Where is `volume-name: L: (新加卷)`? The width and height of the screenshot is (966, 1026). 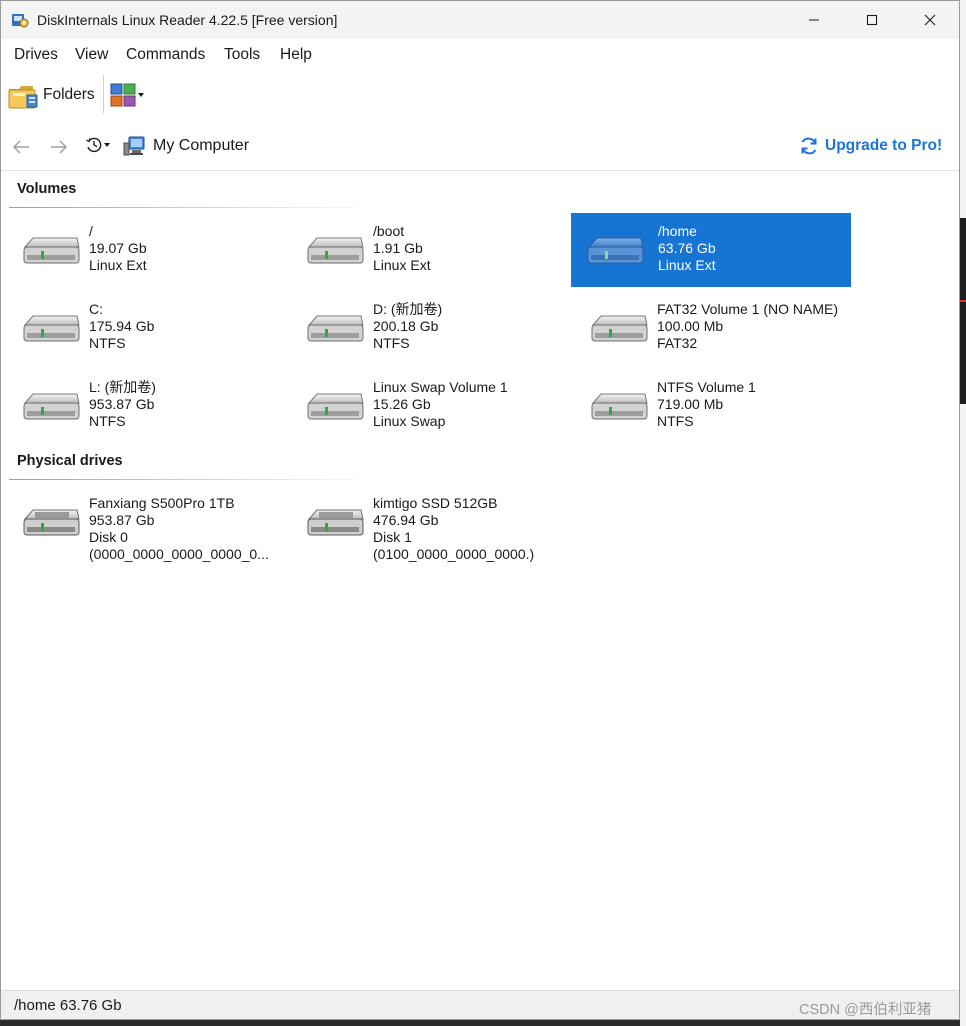
volume-name: L: (新加卷) is located at coordinates (122, 387).